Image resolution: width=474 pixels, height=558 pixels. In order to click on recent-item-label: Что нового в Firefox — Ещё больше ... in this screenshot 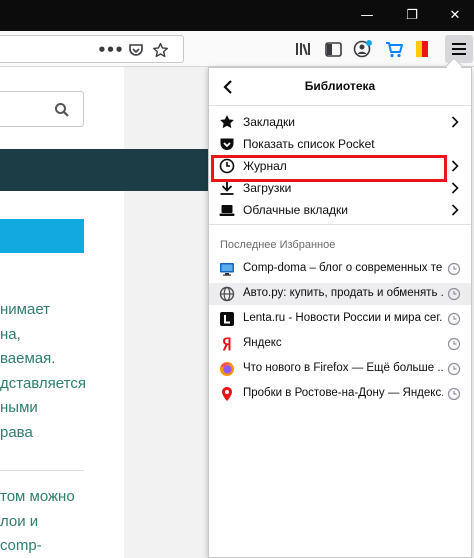, I will do `click(343, 368)`.